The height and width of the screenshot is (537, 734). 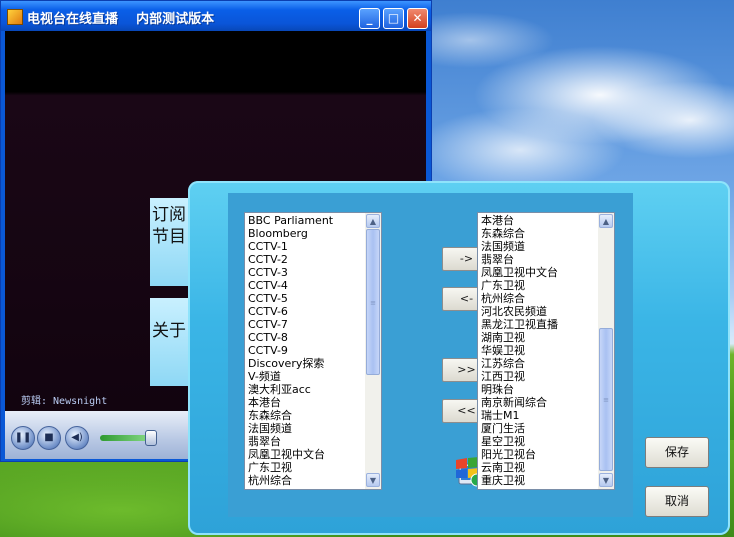 I want to click on list-item: 瑞士M1, so click(x=539, y=415).